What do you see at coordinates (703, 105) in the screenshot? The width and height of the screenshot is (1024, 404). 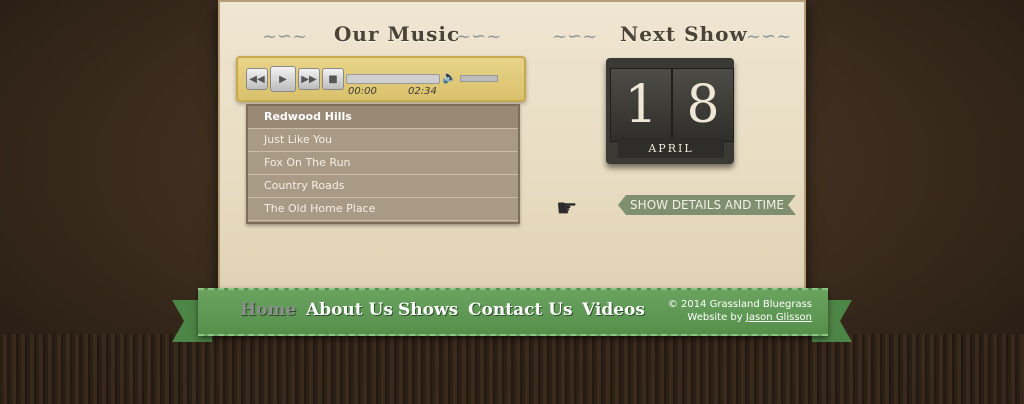 I see `calendar-day-ones: 8` at bounding box center [703, 105].